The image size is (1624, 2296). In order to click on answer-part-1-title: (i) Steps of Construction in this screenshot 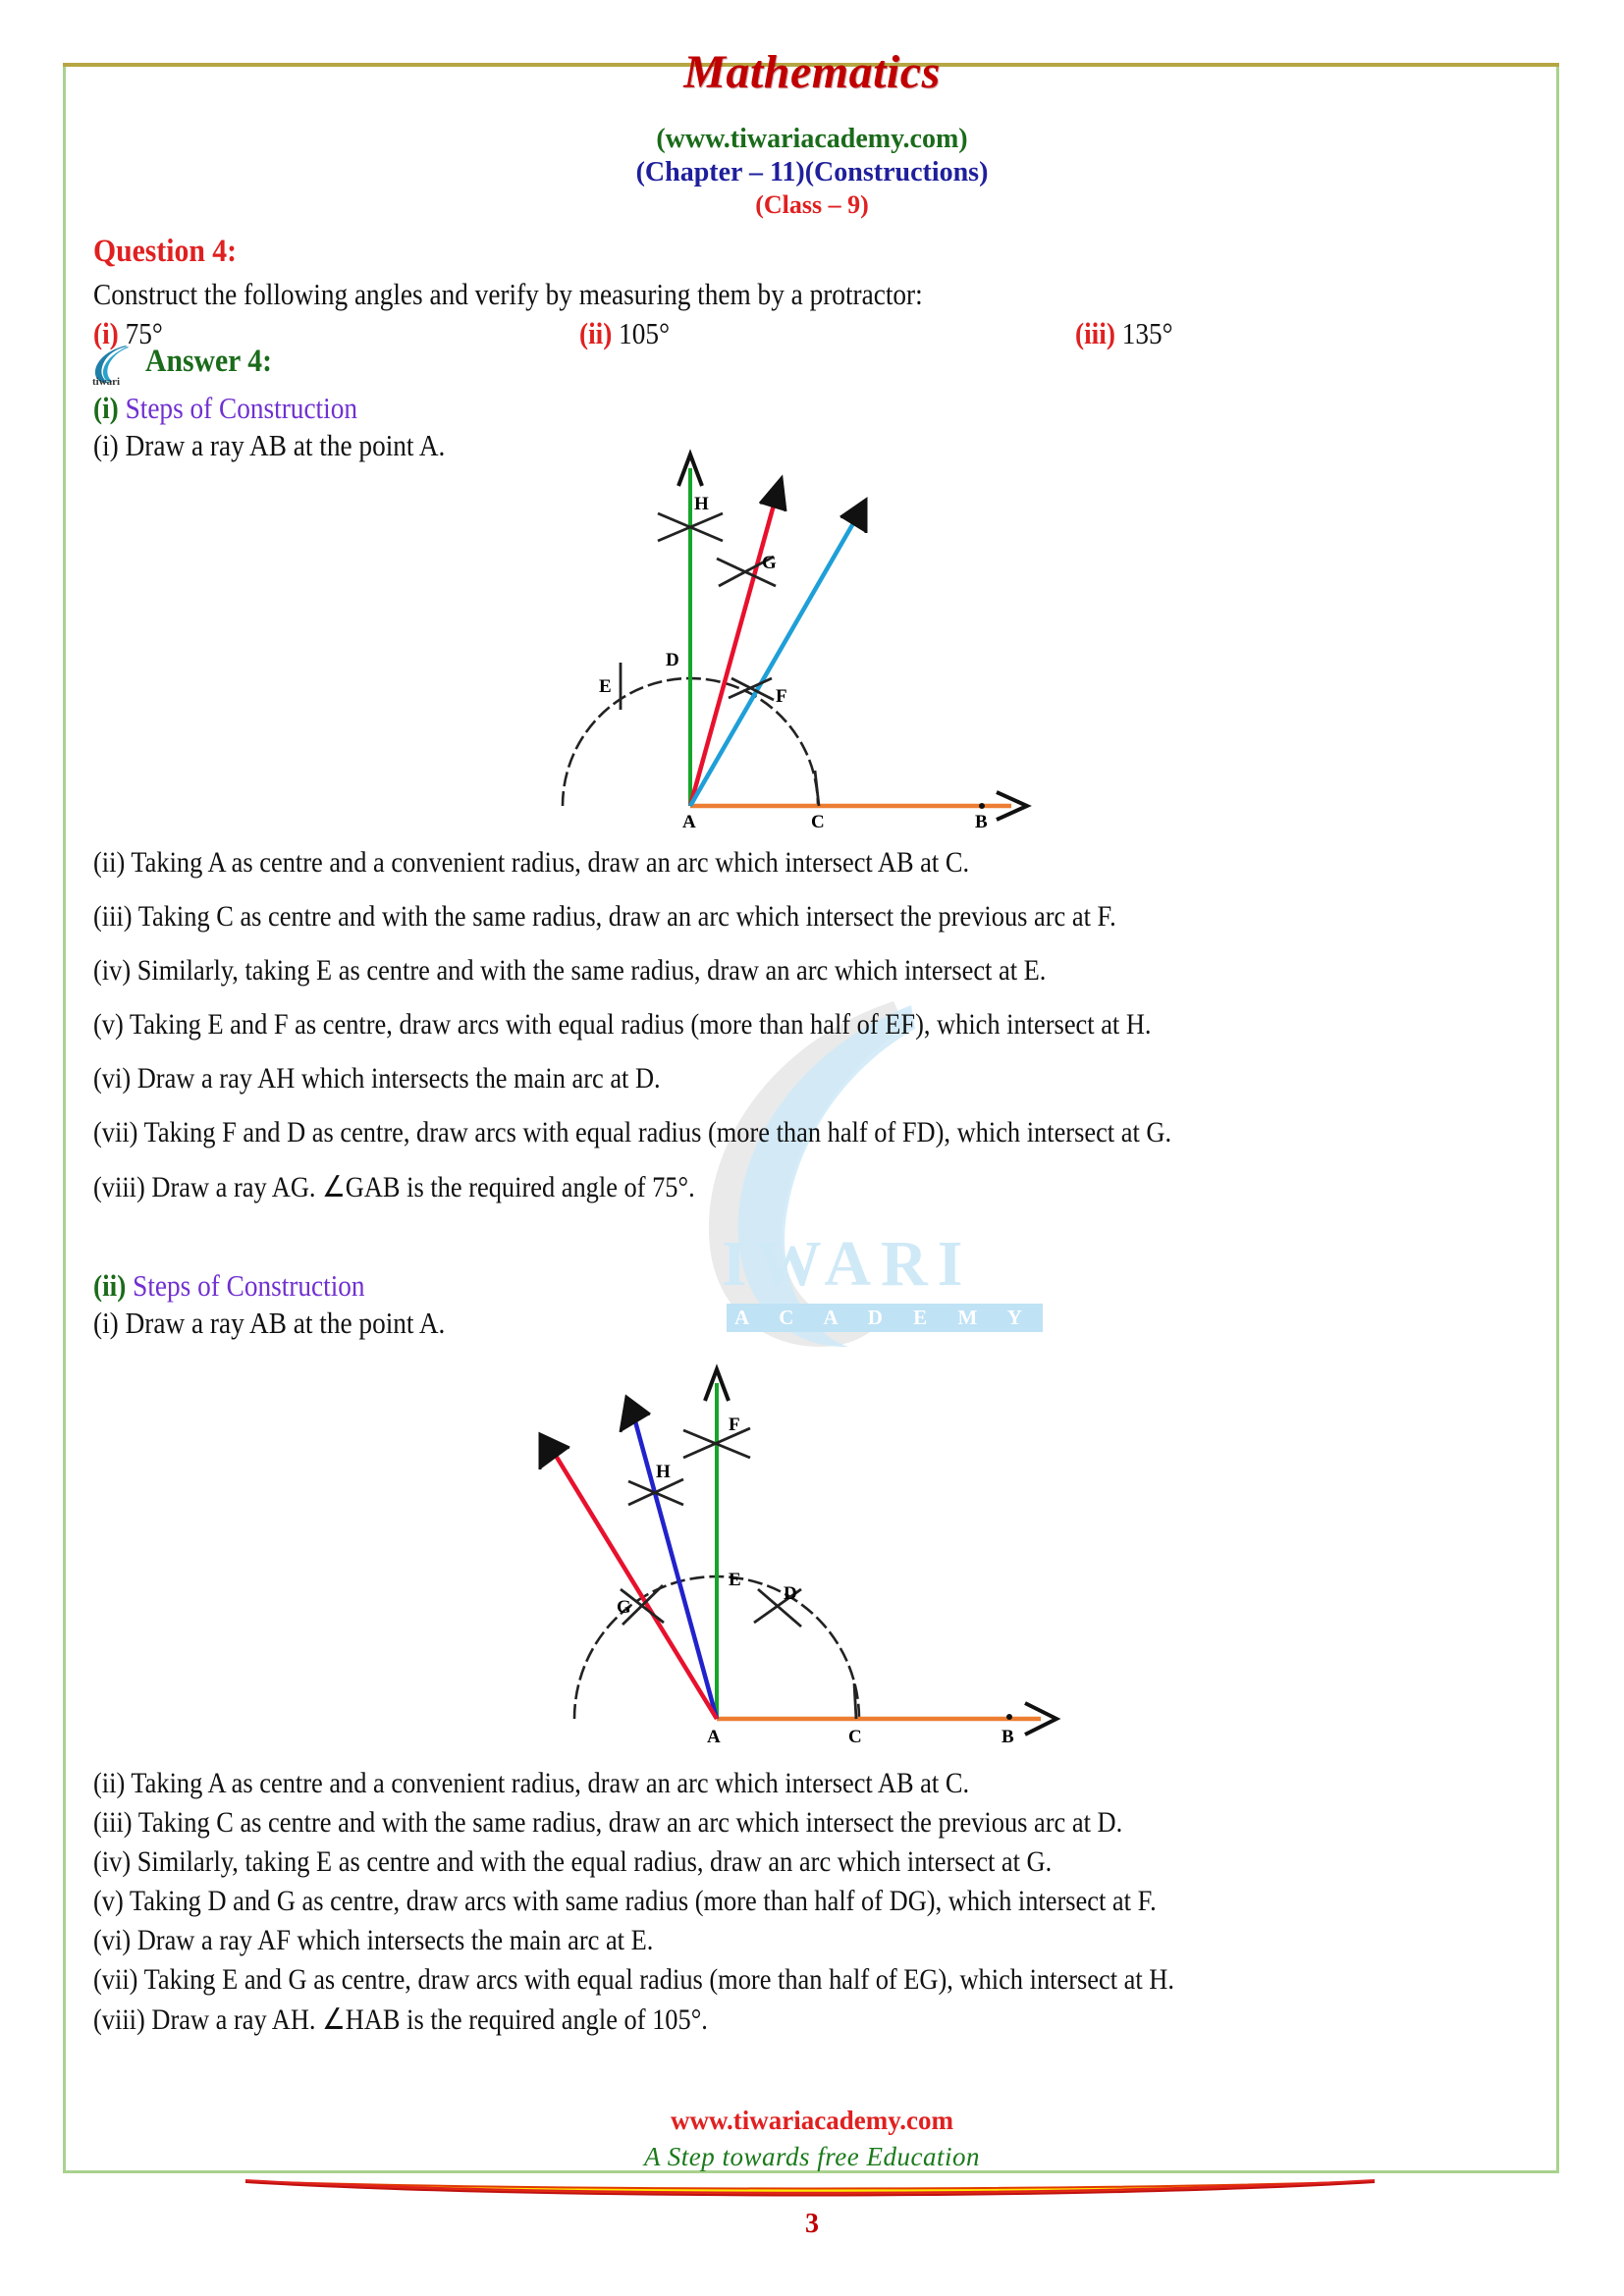, I will do `click(225, 408)`.